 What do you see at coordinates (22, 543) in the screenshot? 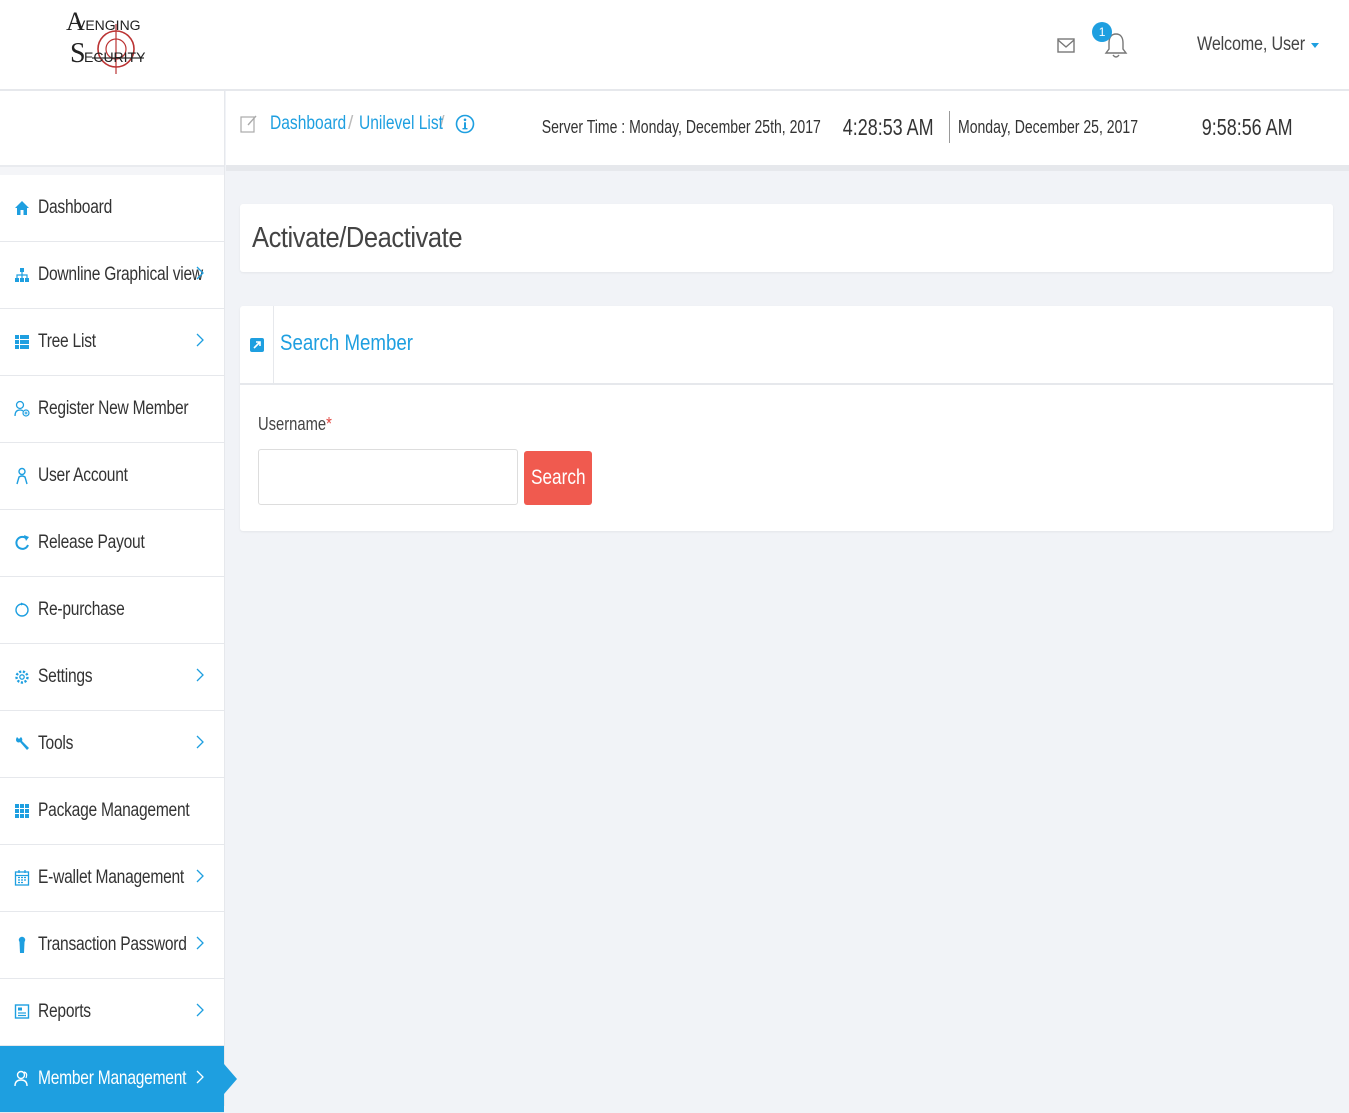
I see `refresh-icon` at bounding box center [22, 543].